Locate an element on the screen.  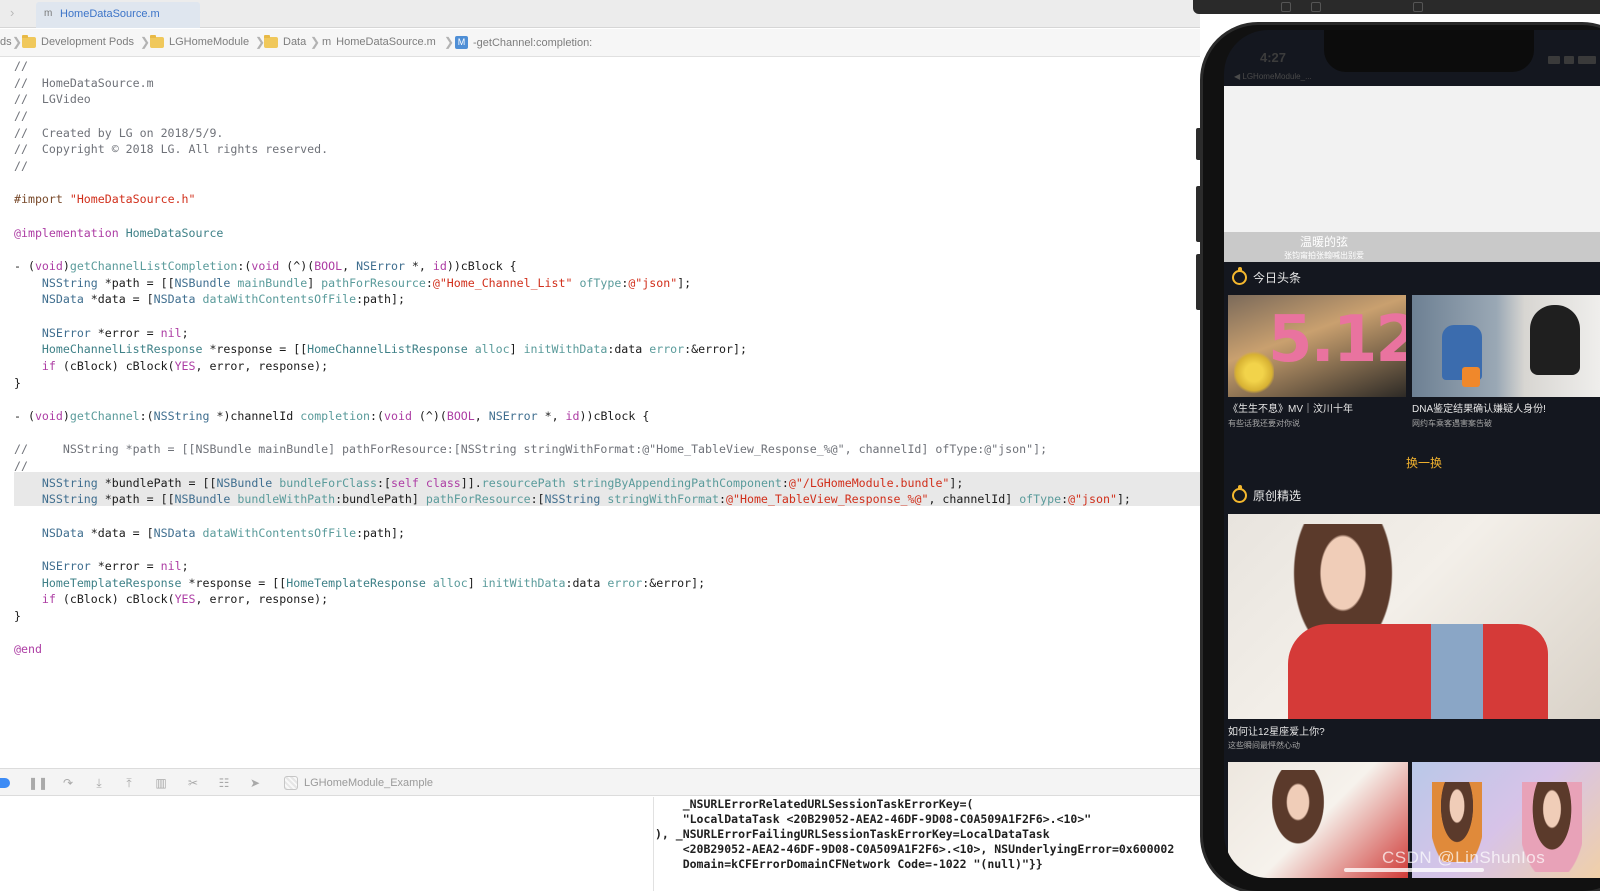
rotate-icon is located at coordinates (1418, 7).